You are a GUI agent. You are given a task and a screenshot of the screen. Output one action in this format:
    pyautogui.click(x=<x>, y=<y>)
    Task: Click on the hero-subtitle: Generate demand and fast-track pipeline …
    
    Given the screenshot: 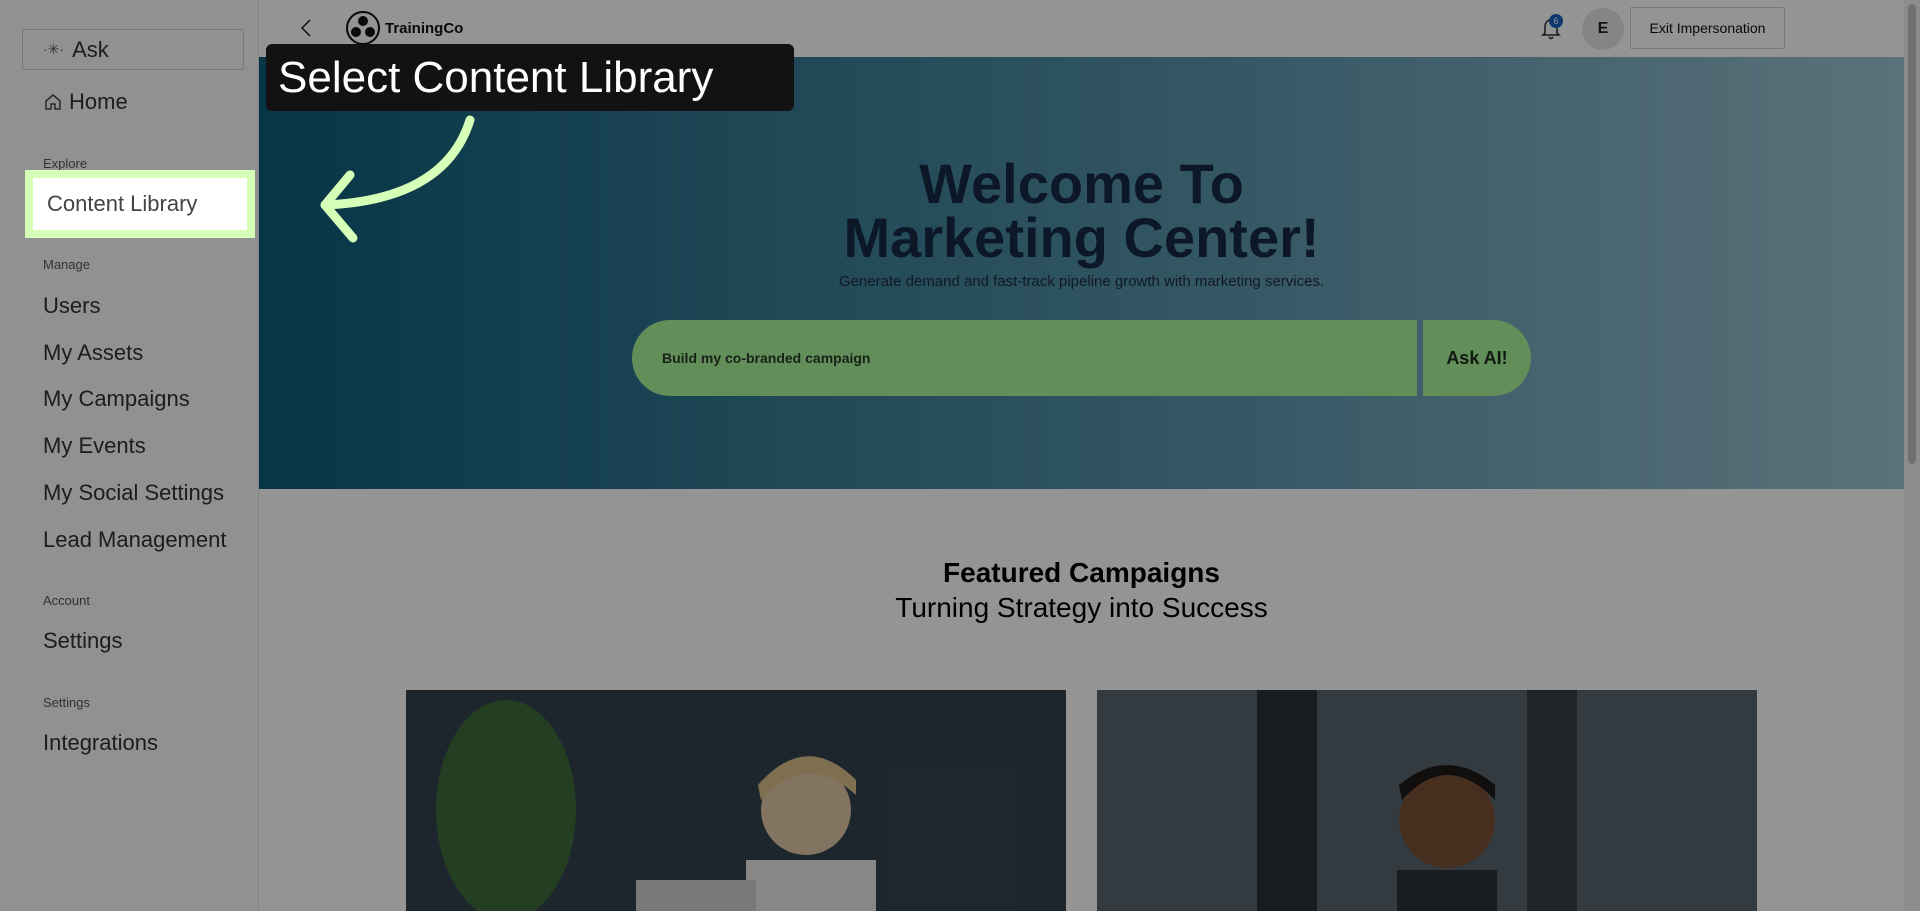 What is the action you would take?
    pyautogui.click(x=1081, y=281)
    